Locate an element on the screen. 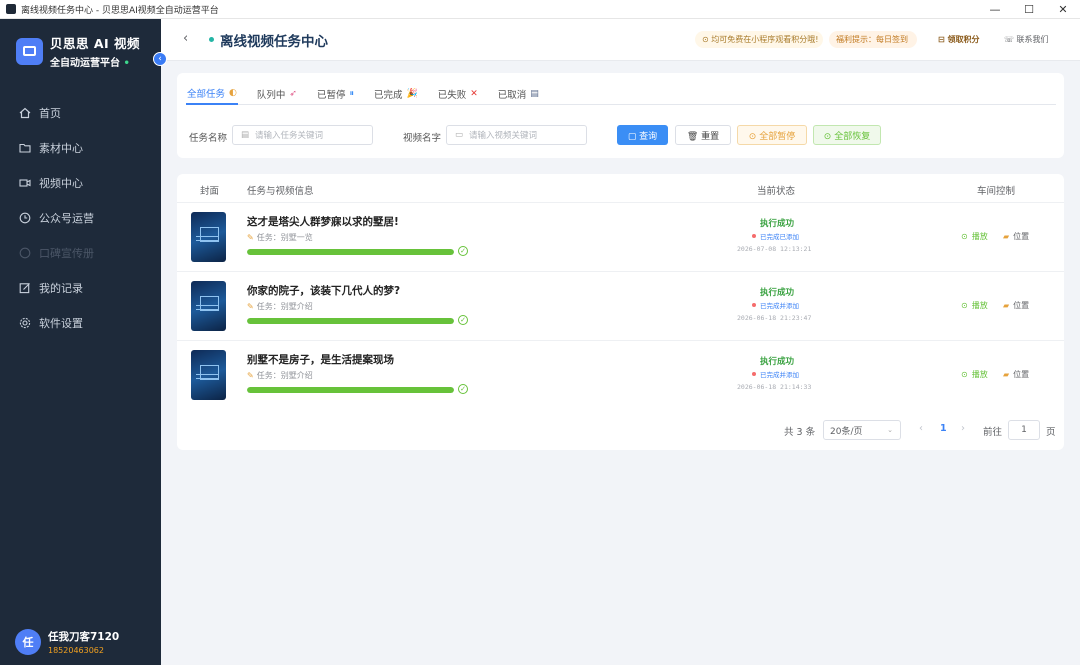 The image size is (1080, 665). resume-all-button: ⊙ 全部恢复 is located at coordinates (847, 135).